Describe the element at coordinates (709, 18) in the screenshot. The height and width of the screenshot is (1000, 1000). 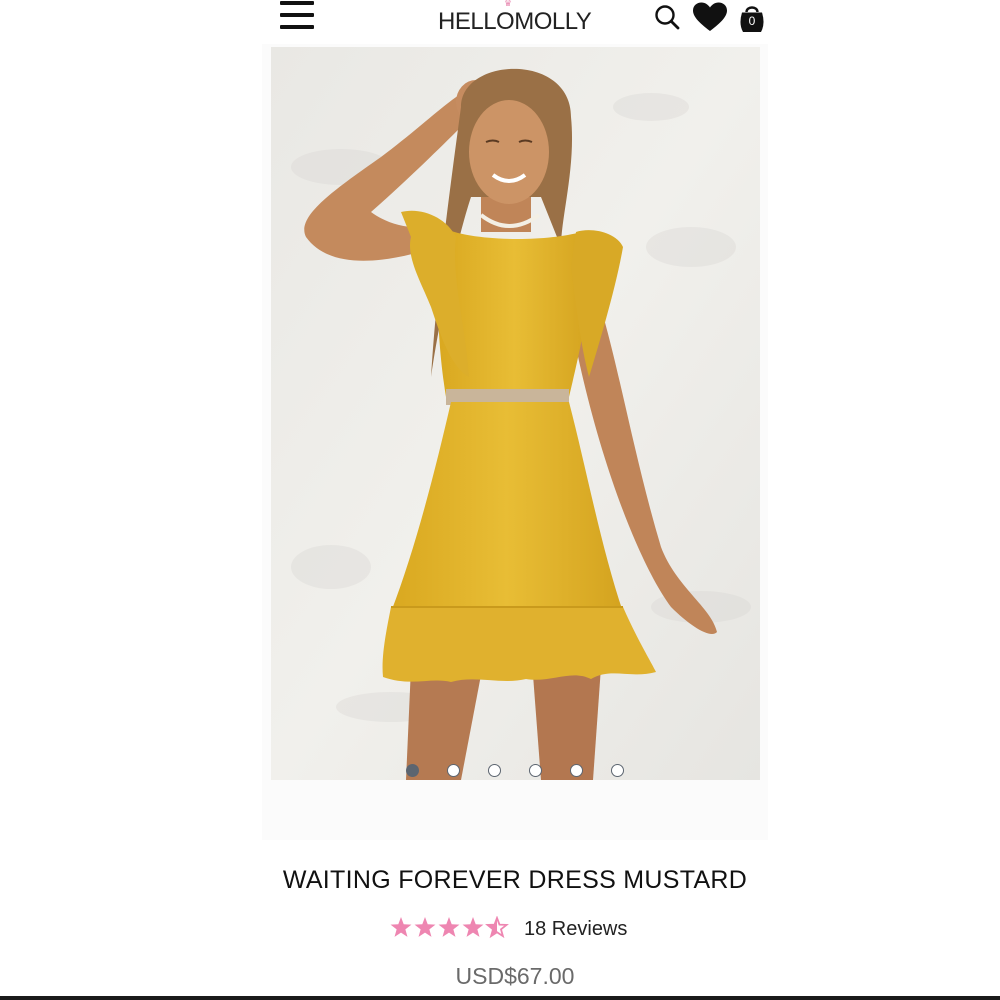
I see `heart-icon` at that location.